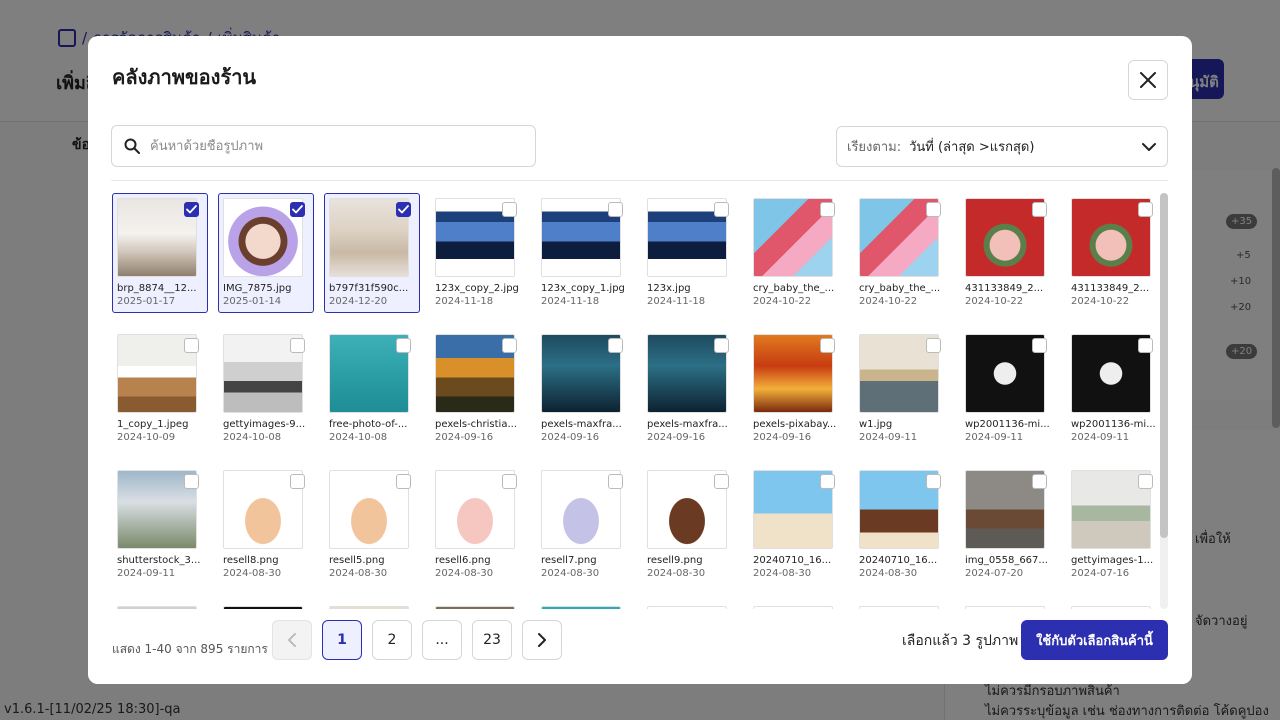 Image resolution: width=1280 pixels, height=720 pixels. What do you see at coordinates (1094, 640) in the screenshot?
I see `apply-button: ใช้กับตัวเลือกสินค้านี้` at bounding box center [1094, 640].